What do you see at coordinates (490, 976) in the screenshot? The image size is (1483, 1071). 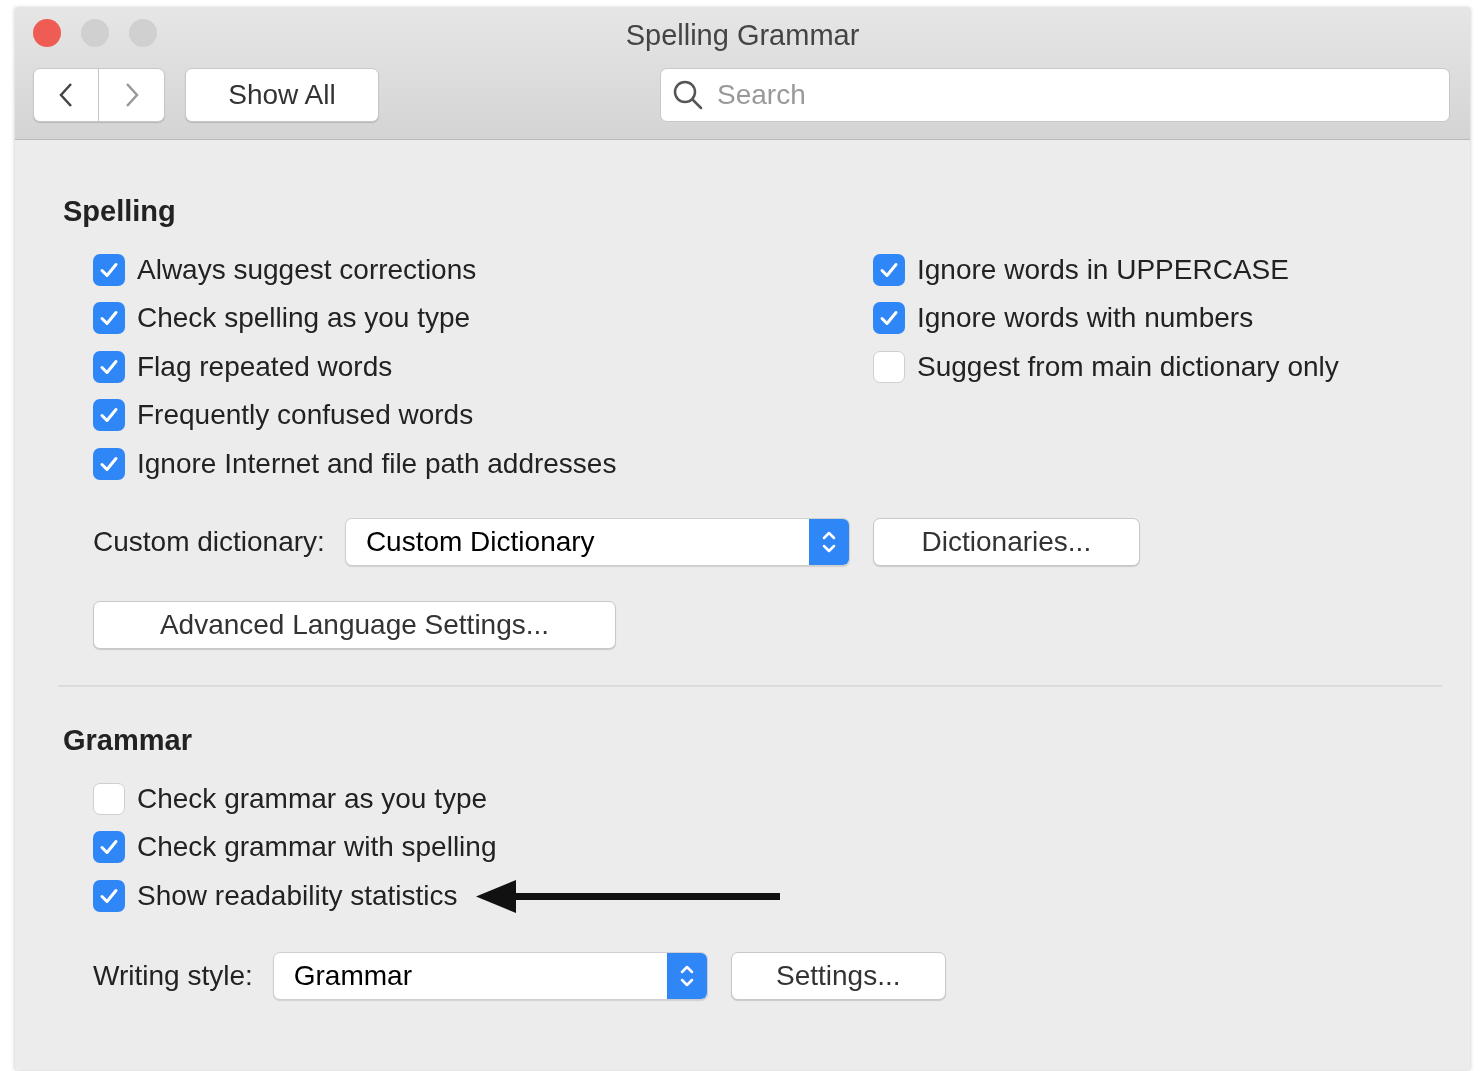 I see `dropdown: Grammar` at bounding box center [490, 976].